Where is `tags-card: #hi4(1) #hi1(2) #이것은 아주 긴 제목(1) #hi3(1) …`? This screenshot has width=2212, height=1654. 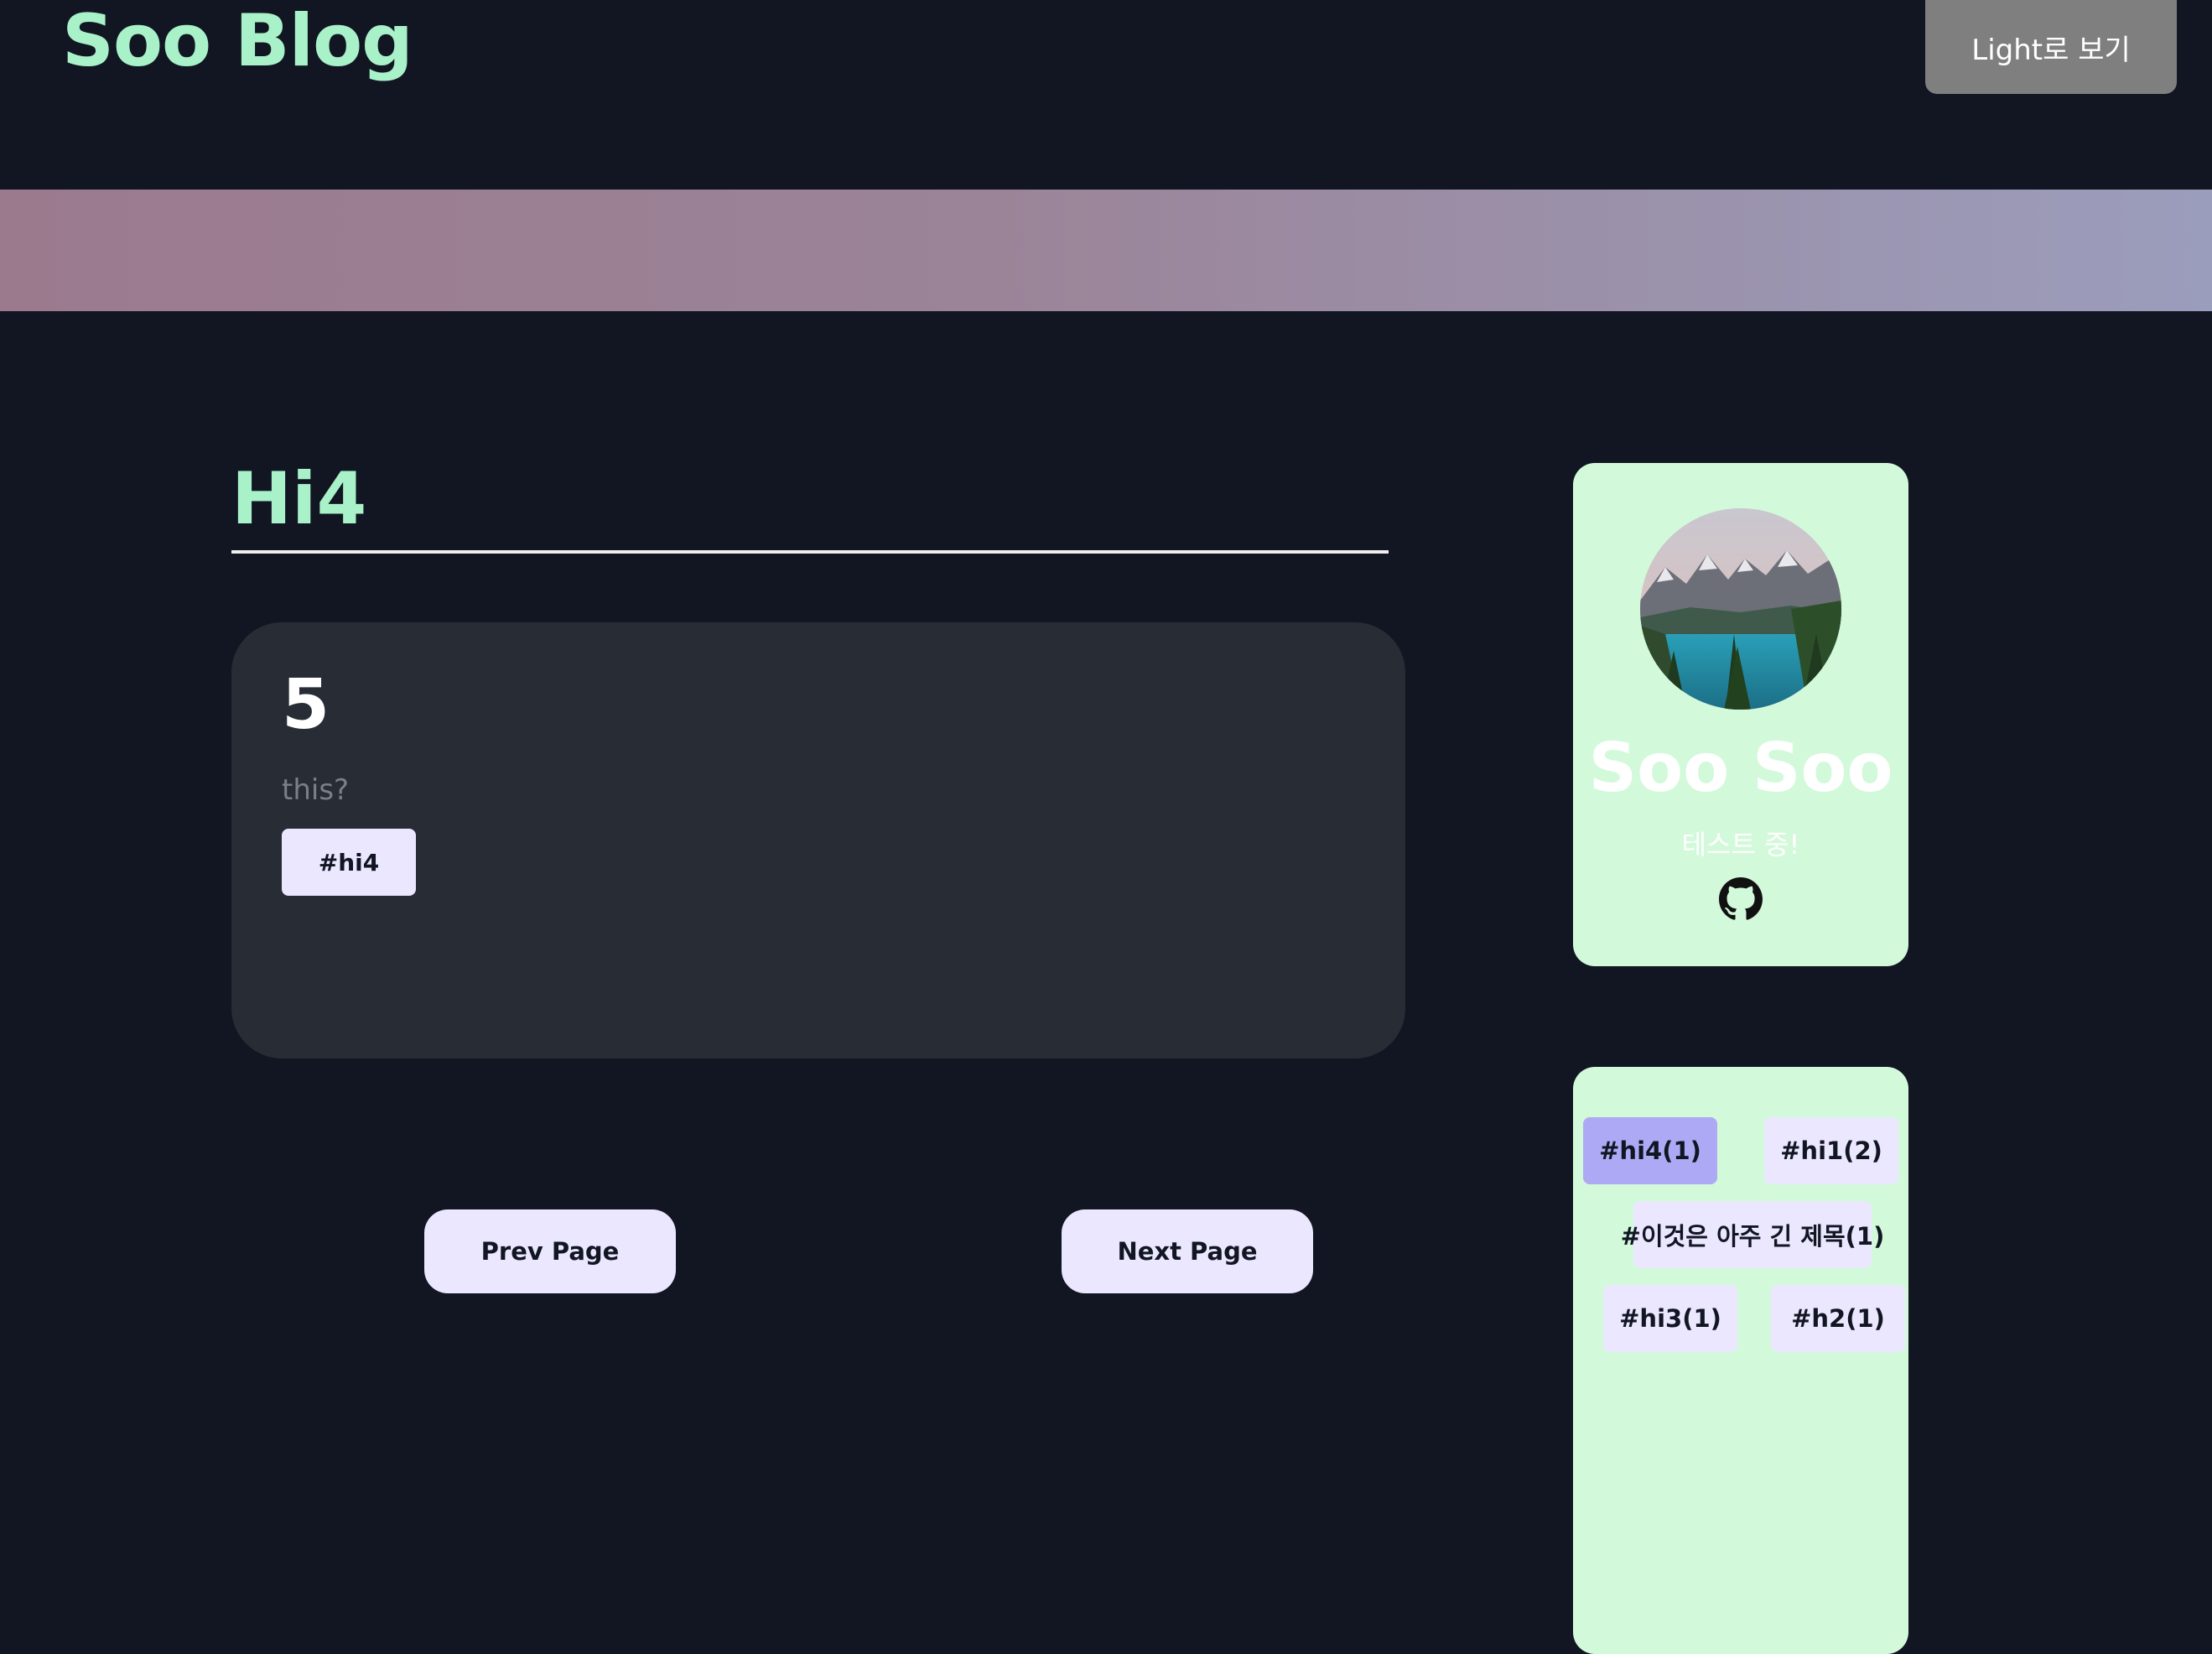 tags-card: #hi4(1) #hi1(2) #이것은 아주 긴 제목(1) #hi3(1) … is located at coordinates (1740, 1361).